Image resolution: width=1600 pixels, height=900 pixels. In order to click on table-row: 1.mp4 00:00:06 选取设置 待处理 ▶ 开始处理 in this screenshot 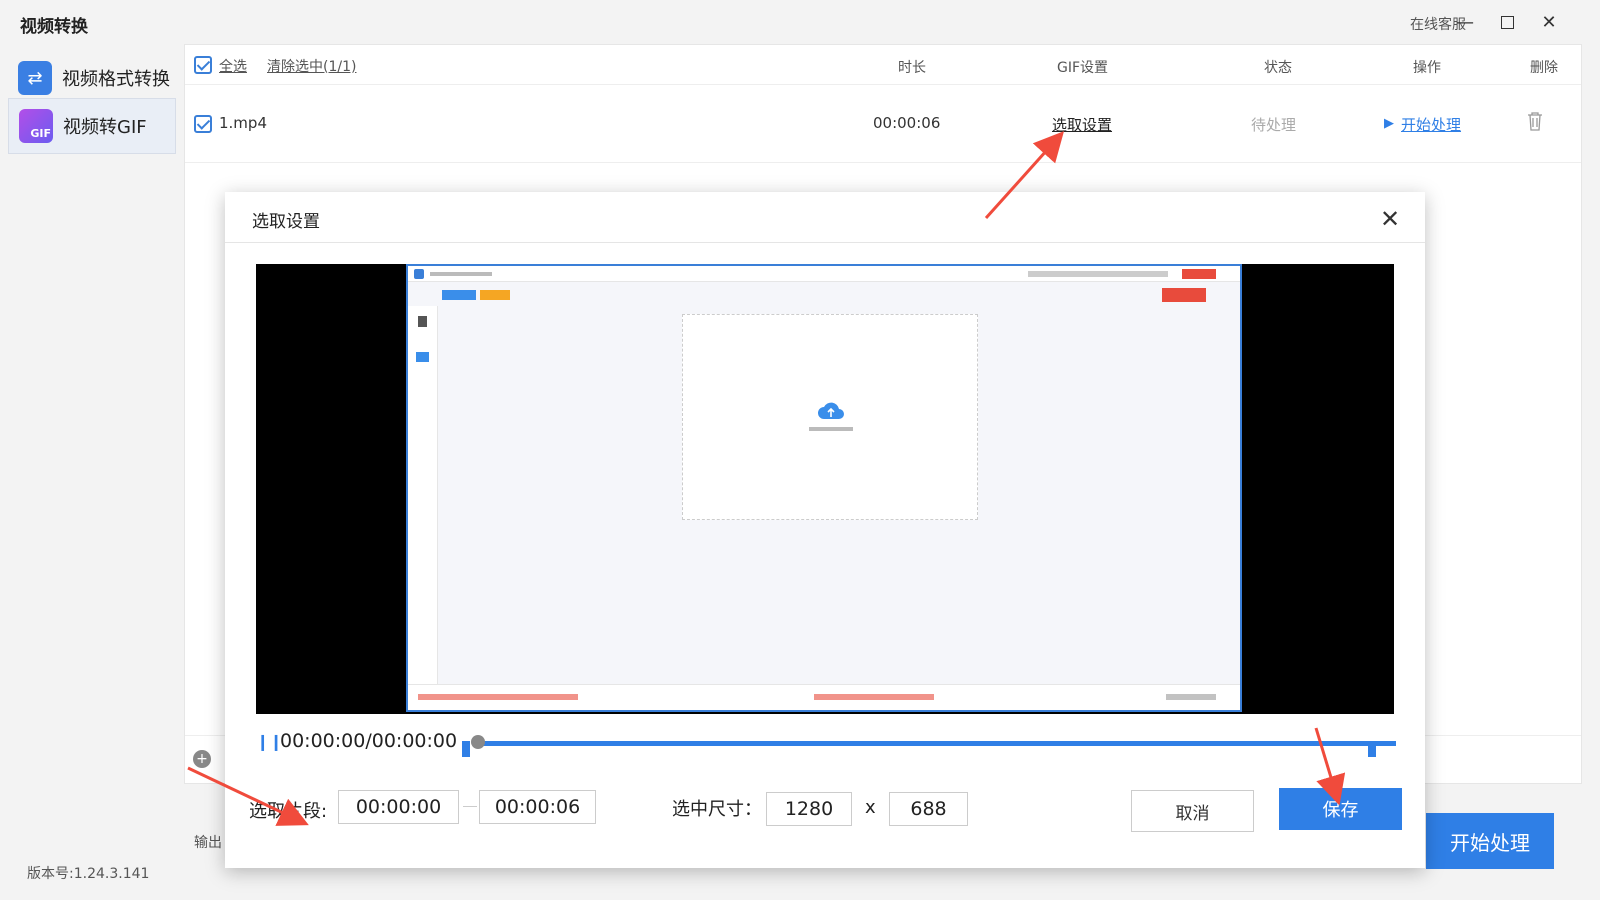, I will do `click(883, 124)`.